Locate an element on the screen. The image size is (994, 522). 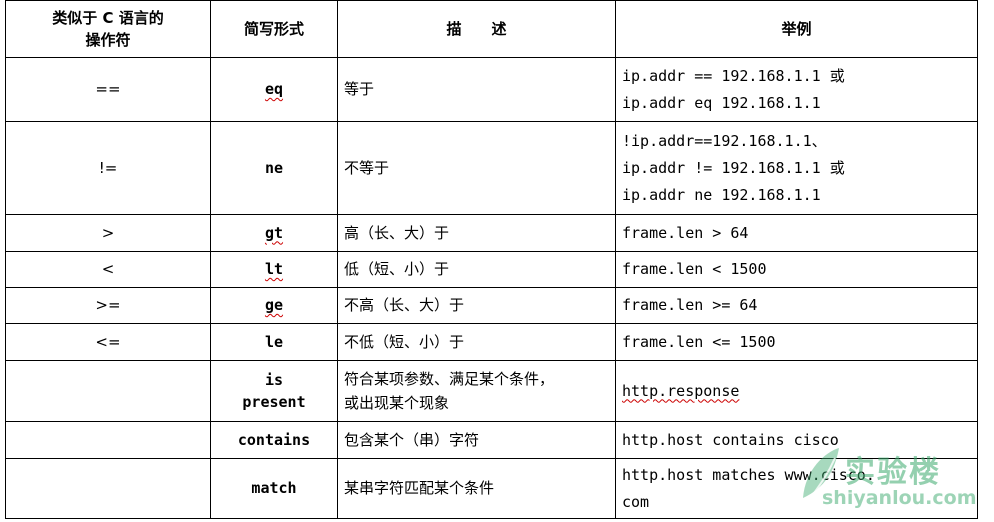
abbr-cell: lt is located at coordinates (274, 269).